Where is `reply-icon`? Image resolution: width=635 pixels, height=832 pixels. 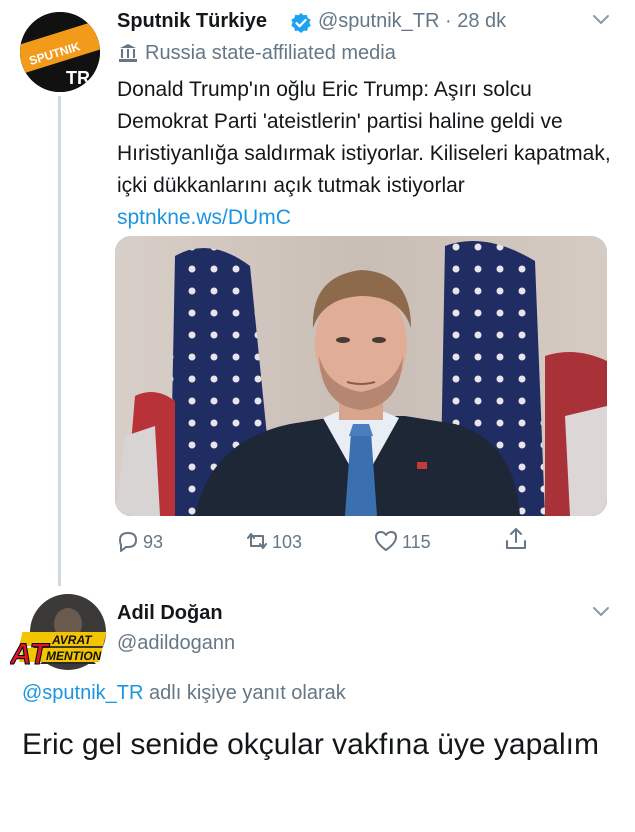 reply-icon is located at coordinates (128, 542).